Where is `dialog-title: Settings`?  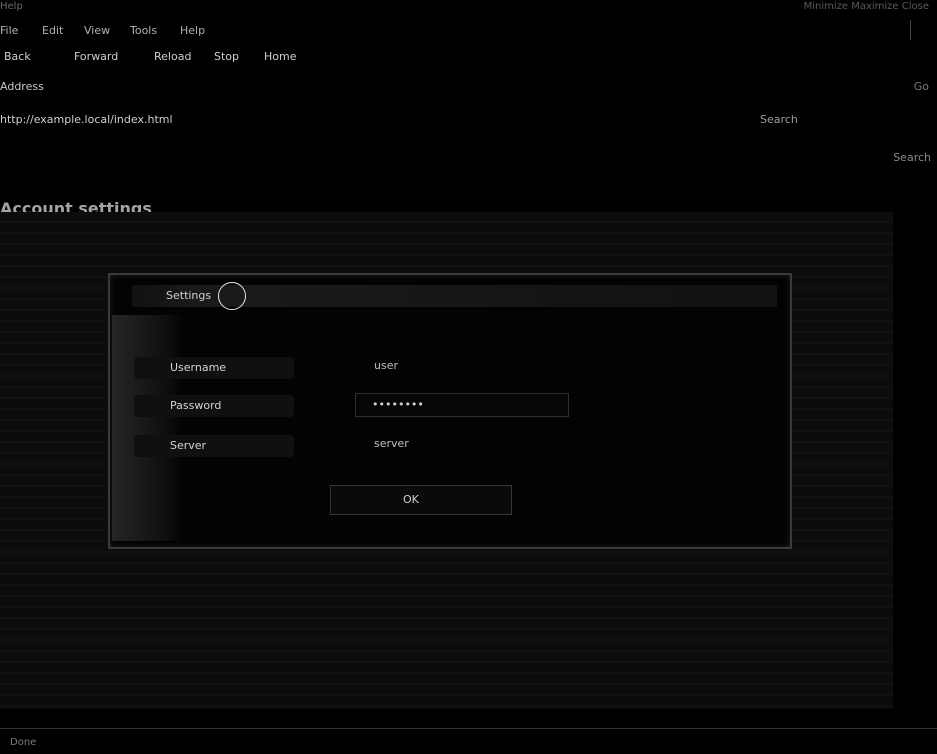
dialog-title: Settings is located at coordinates (189, 295).